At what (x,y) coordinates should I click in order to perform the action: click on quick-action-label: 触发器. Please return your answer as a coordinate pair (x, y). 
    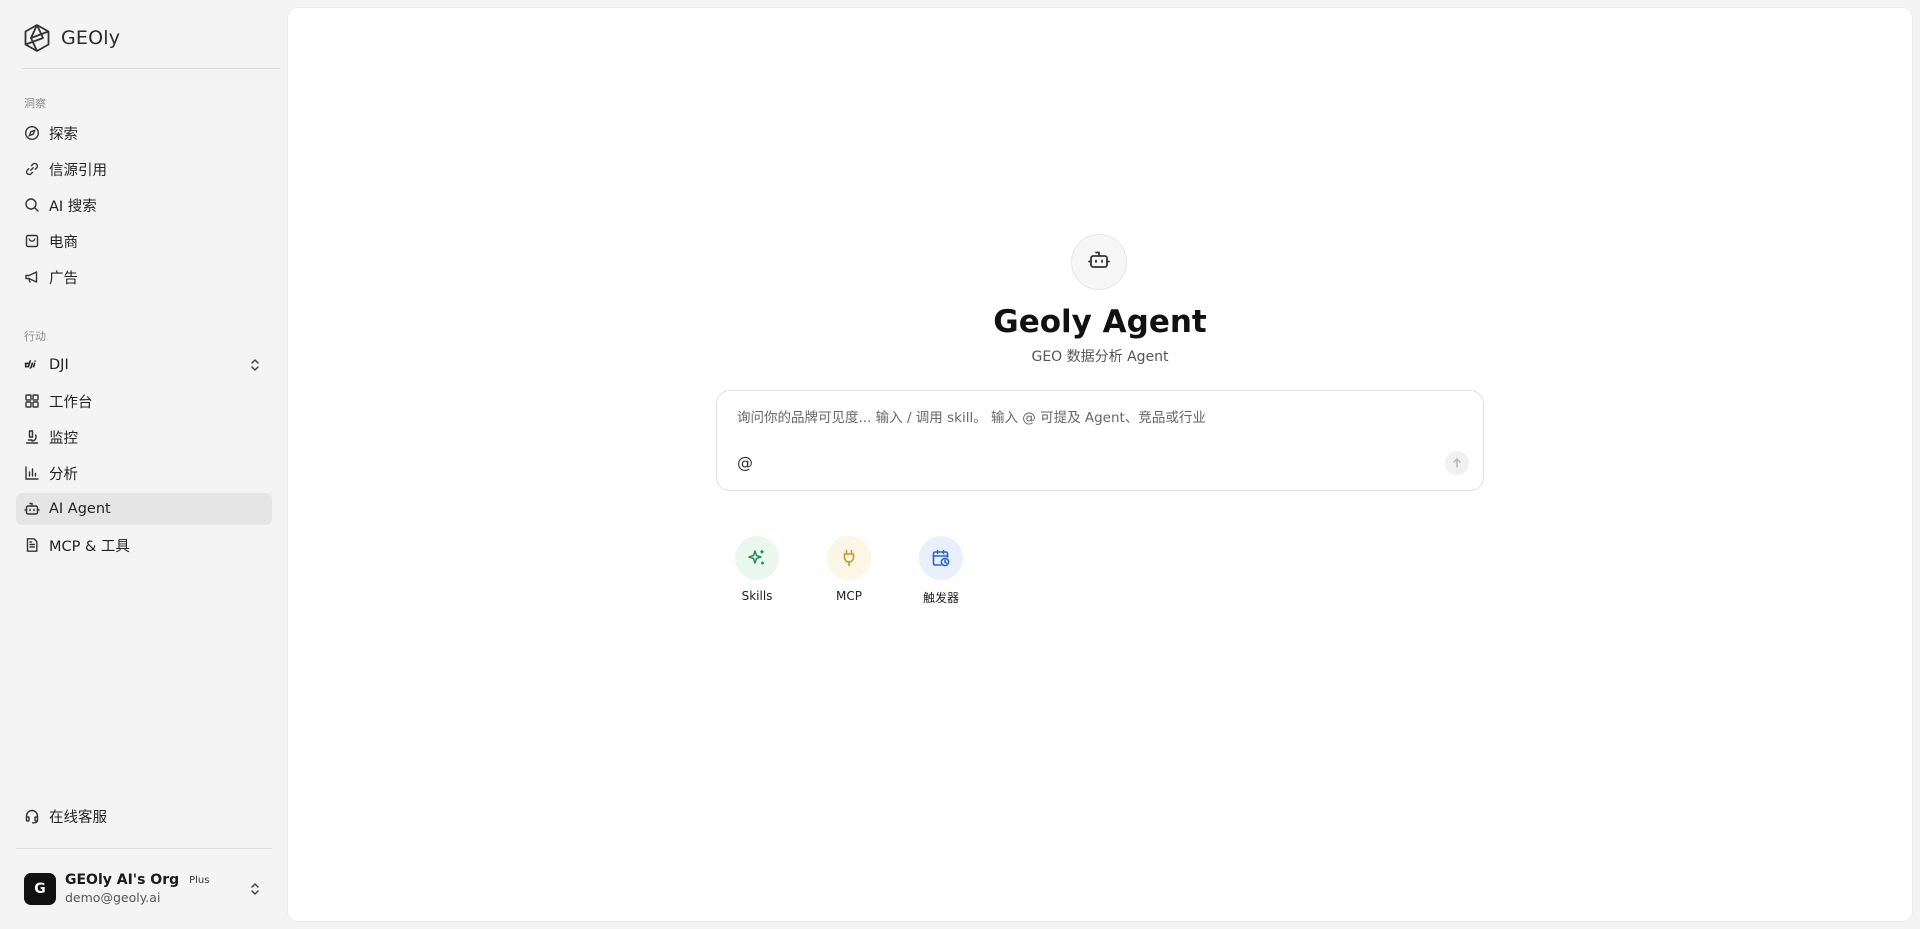
    Looking at the image, I should click on (940, 598).